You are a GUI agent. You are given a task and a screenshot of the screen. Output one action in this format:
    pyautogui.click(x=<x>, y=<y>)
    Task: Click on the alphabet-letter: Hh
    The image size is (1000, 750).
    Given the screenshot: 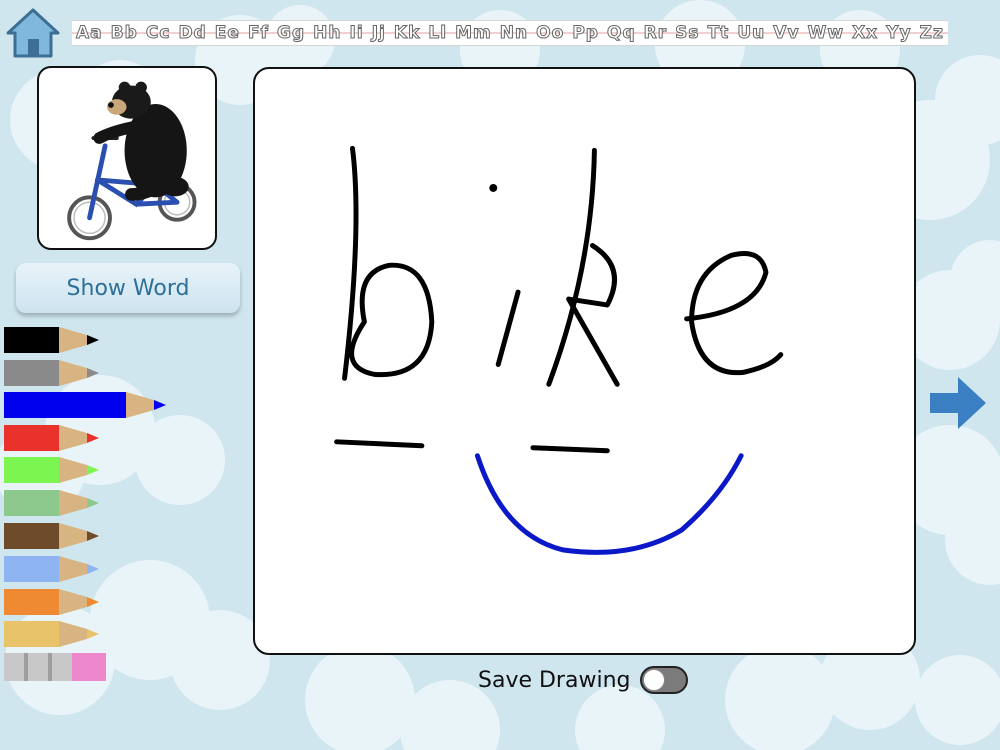 What is the action you would take?
    pyautogui.click(x=327, y=33)
    